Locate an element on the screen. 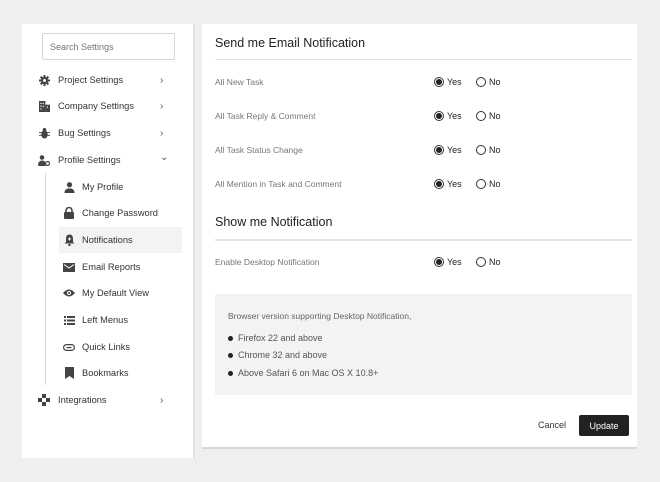 The height and width of the screenshot is (482, 660). sub-nav-quick-links: Quick Links is located at coordinates (120, 347).